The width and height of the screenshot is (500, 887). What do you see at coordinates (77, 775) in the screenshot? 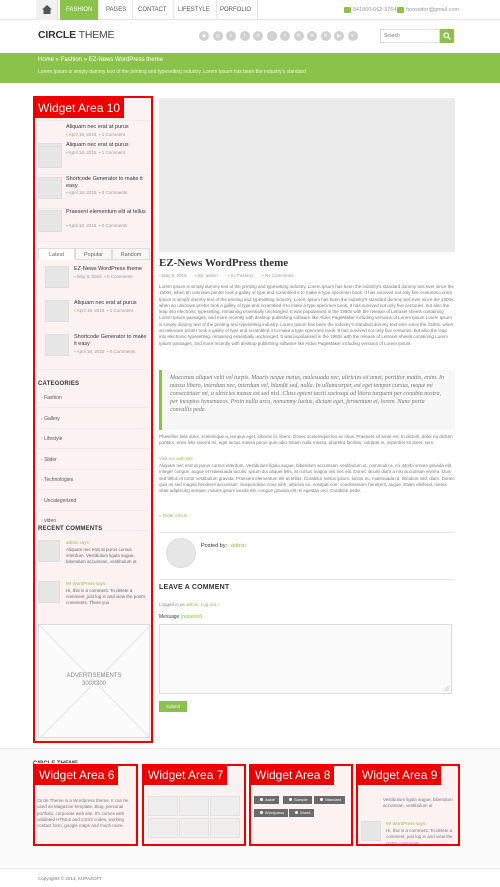
I see `widget-area-6-label: Widget Area 6` at bounding box center [77, 775].